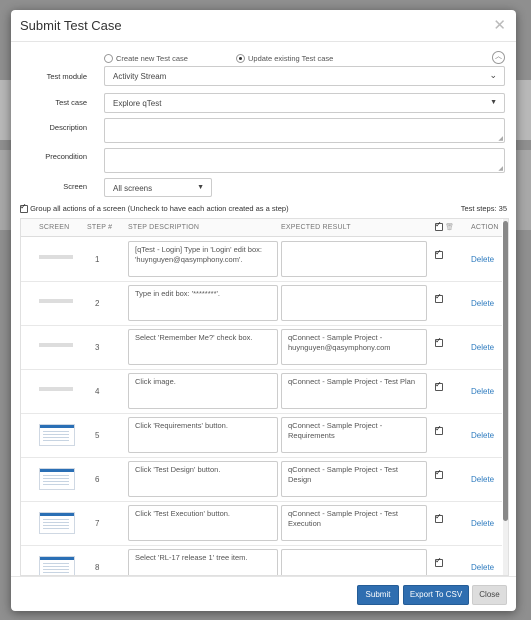 This screenshot has width=531, height=620. What do you see at coordinates (203, 391) in the screenshot?
I see `step-description-input: Click image.` at bounding box center [203, 391].